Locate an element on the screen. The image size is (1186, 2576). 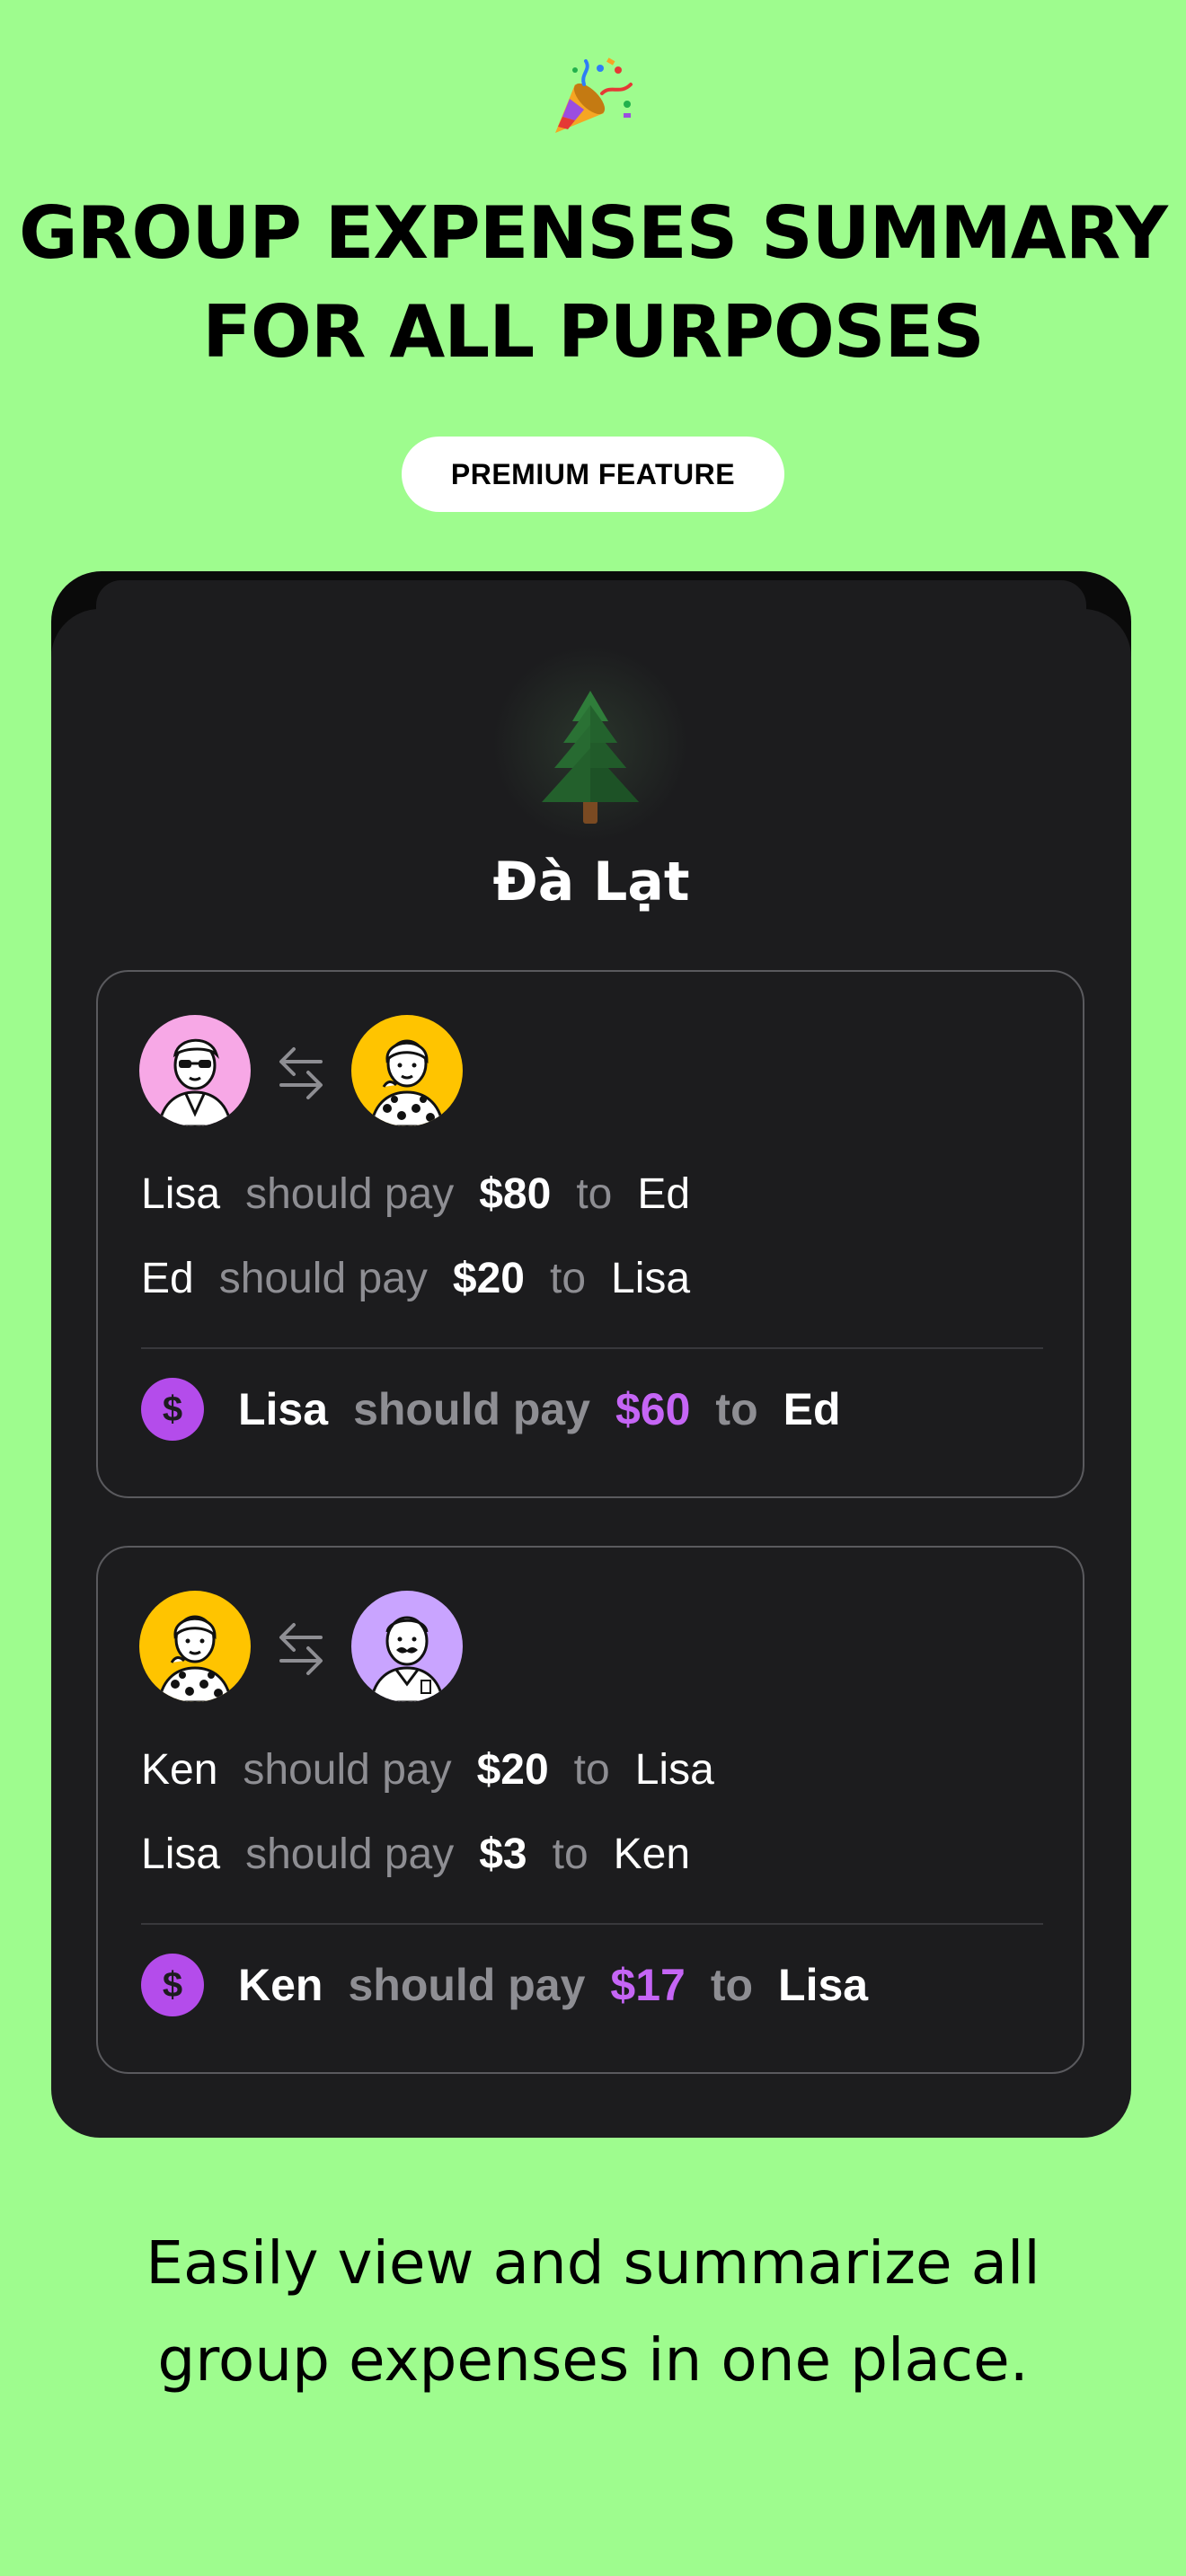
avatar-pink-sunglasses is located at coordinates (195, 1070).